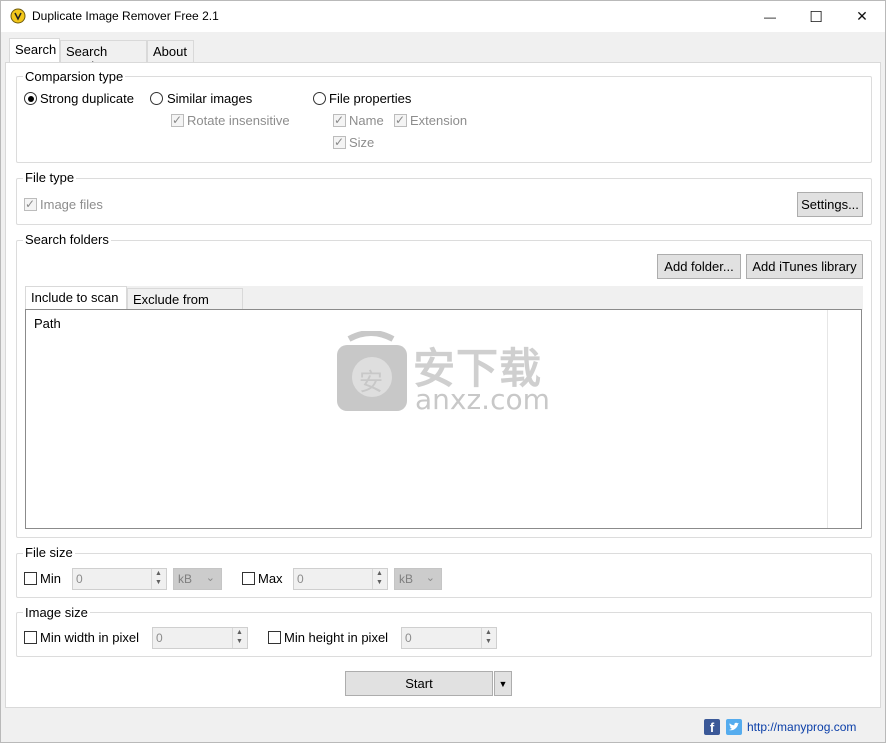  Describe the element at coordinates (50, 177) in the screenshot. I see `file-type-label: File type` at that location.